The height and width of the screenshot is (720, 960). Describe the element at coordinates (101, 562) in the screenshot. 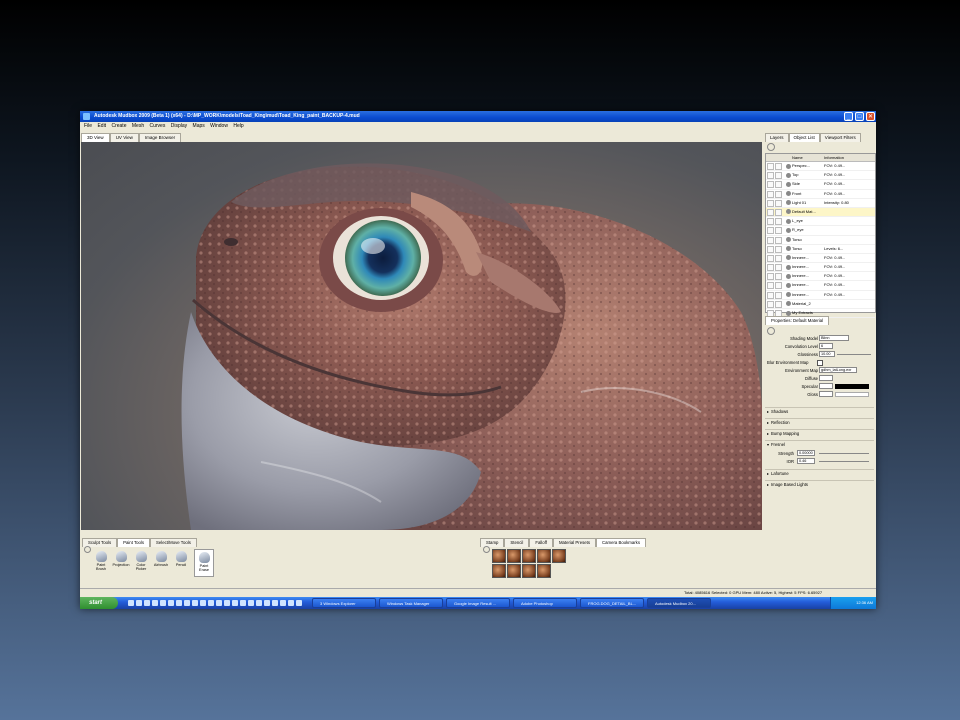

I see `paint-brush-tool: Paint Brush` at that location.